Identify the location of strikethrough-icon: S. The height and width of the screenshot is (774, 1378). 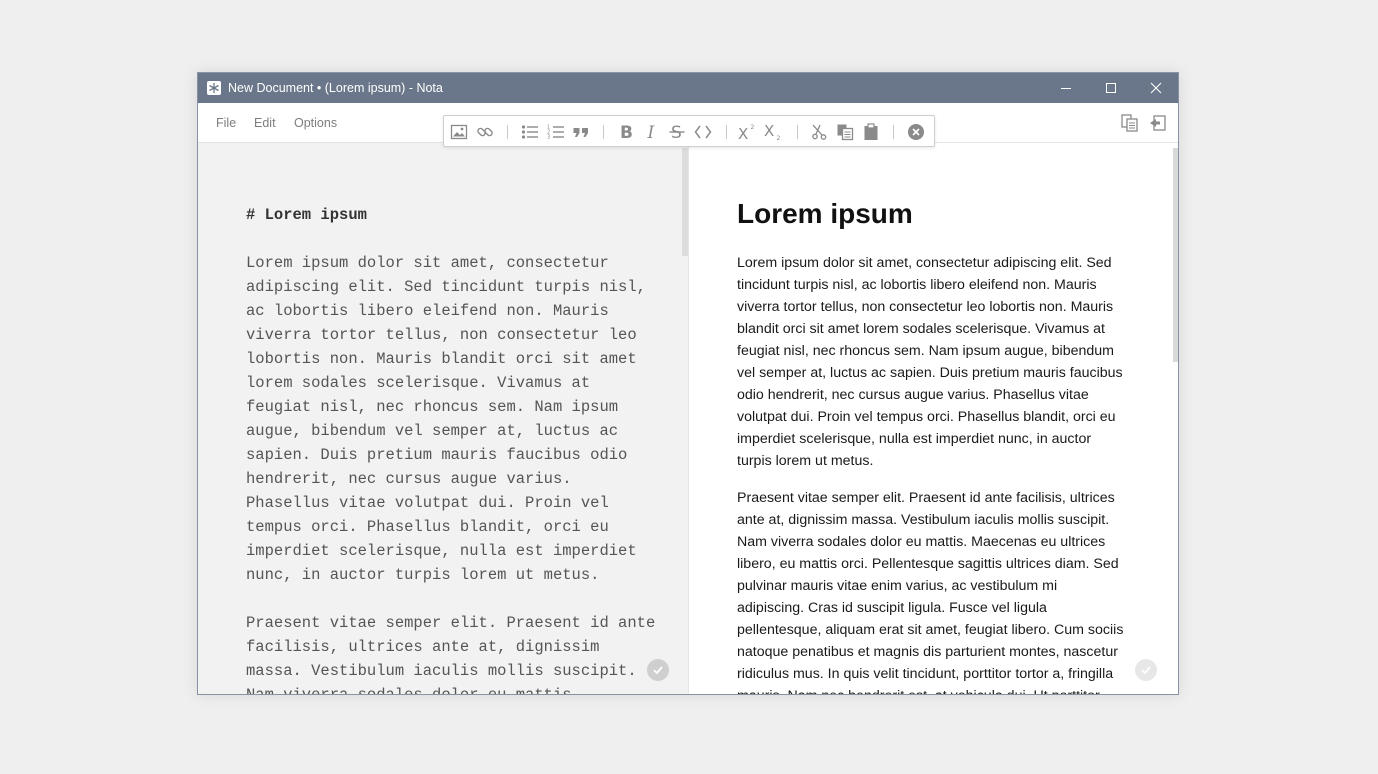
(677, 132).